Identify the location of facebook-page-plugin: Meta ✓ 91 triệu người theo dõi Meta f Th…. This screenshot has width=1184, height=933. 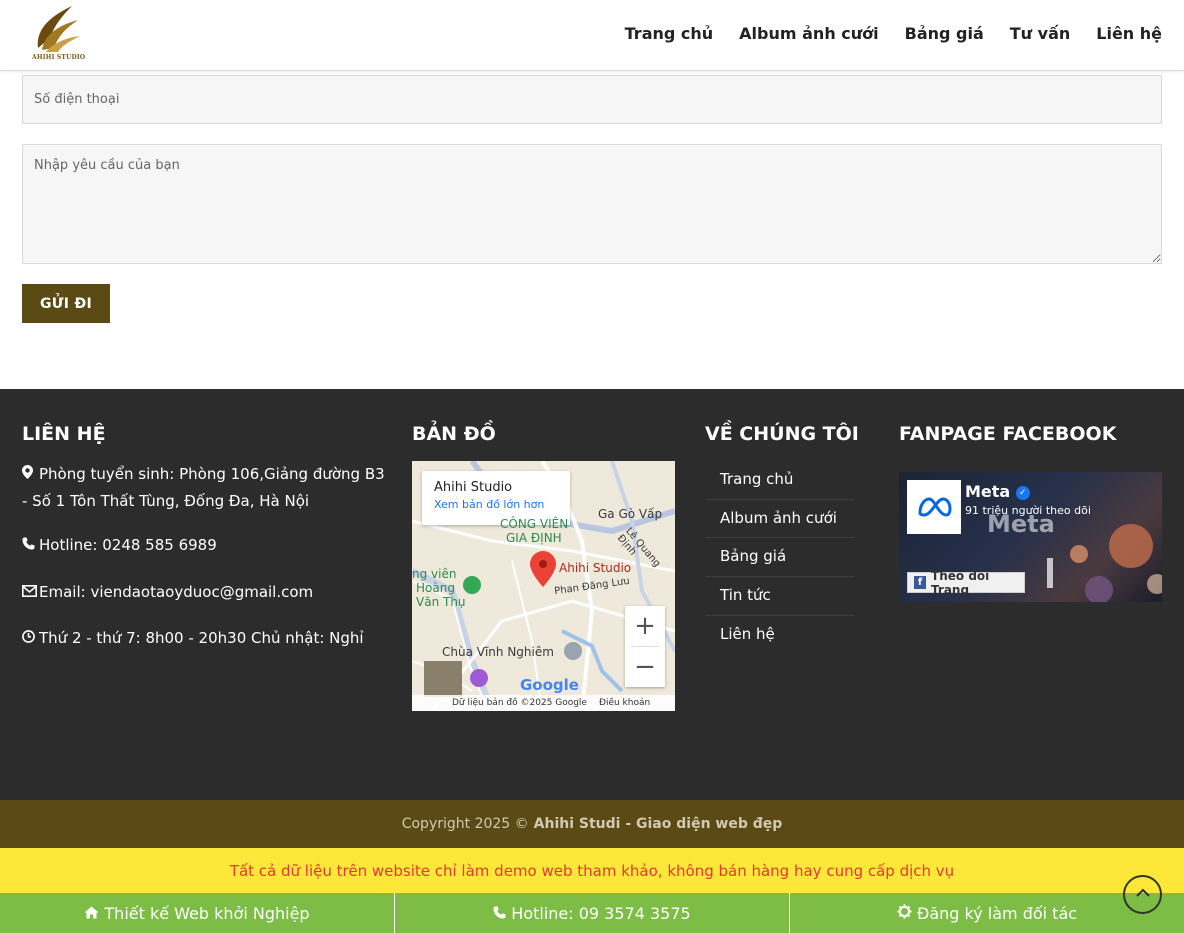
(1030, 537).